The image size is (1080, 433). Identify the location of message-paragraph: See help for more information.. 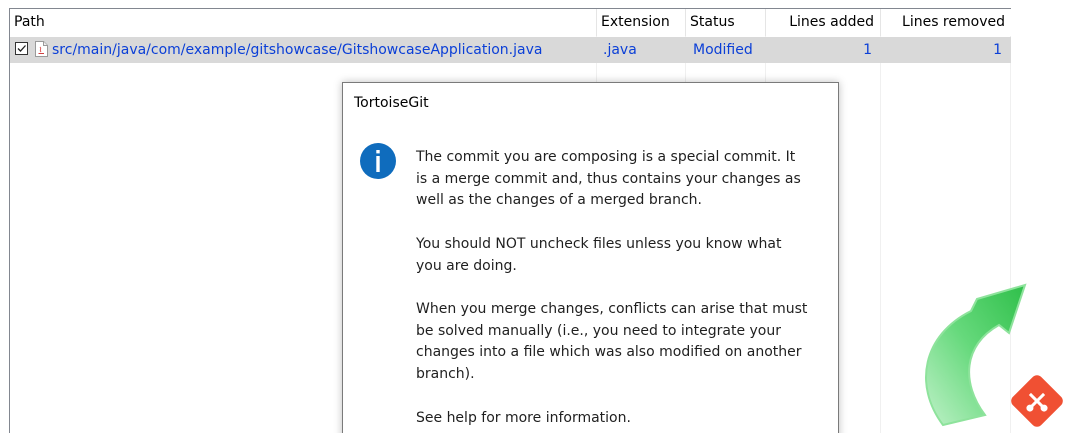
(621, 419).